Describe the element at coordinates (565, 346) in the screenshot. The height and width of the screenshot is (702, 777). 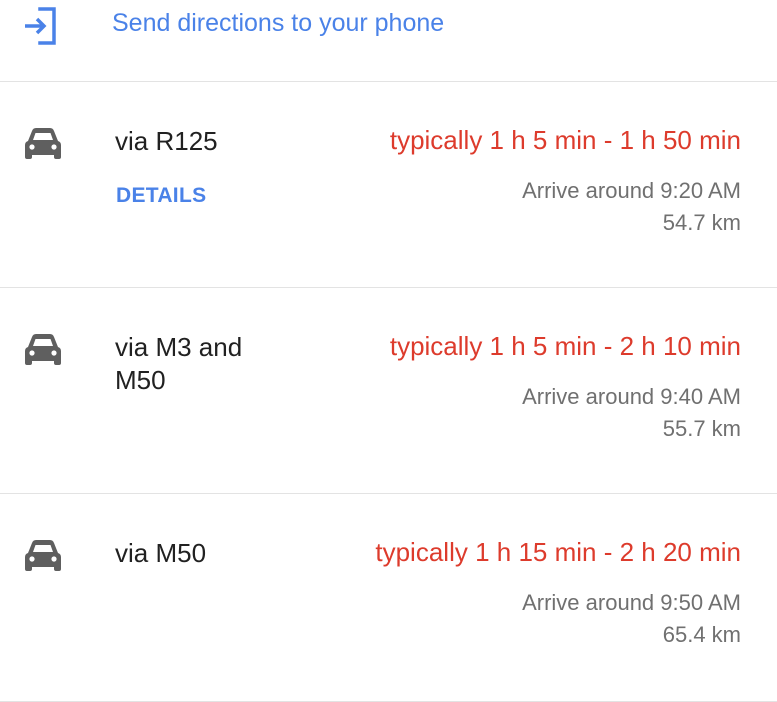
I see `route-duration: typically 1 h 5 min - 2 h 10 min` at that location.